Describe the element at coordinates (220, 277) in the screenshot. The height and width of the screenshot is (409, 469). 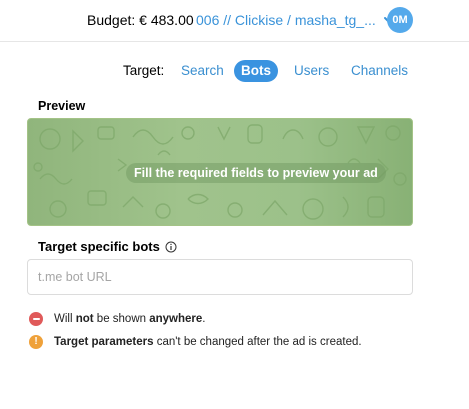
I see `bot-url-input` at that location.